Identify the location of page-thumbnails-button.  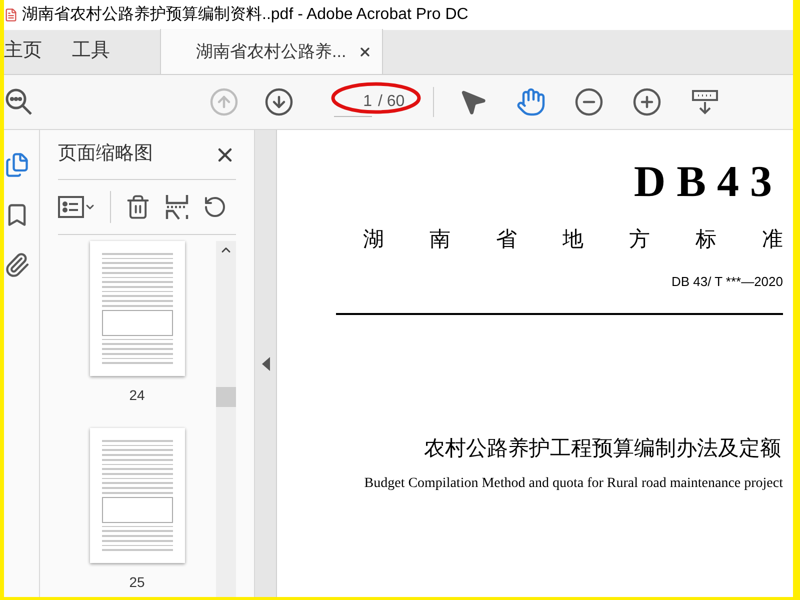
(17, 165).